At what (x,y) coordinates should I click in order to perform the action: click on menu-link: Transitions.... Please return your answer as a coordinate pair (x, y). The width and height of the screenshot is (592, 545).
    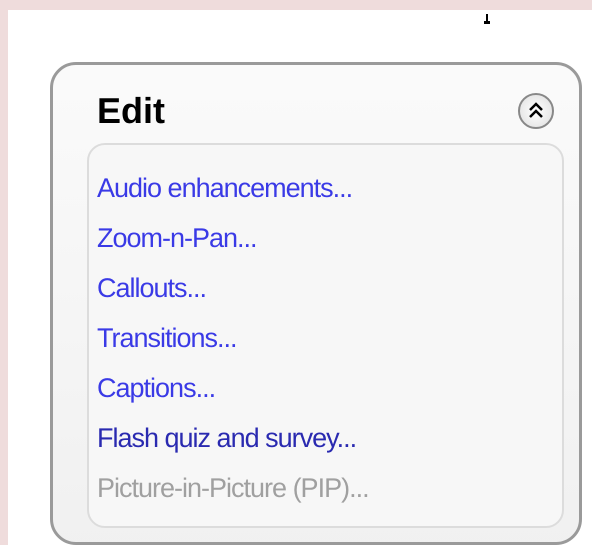
    Looking at the image, I should click on (167, 337).